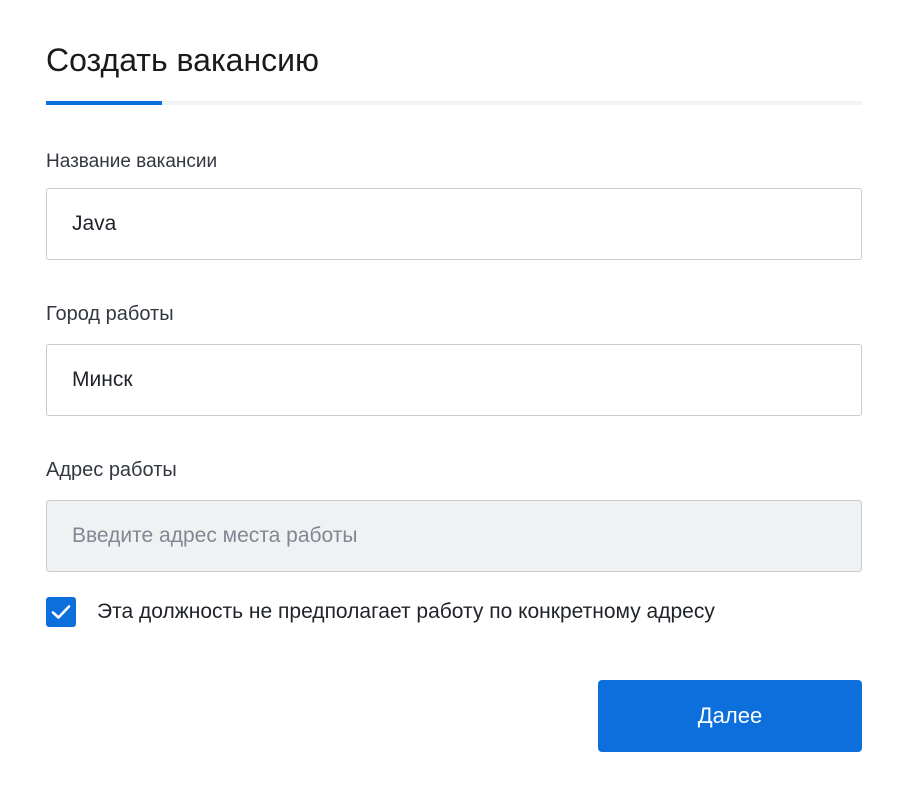 The width and height of the screenshot is (902, 792). I want to click on address-label: Адрес работы, so click(111, 470).